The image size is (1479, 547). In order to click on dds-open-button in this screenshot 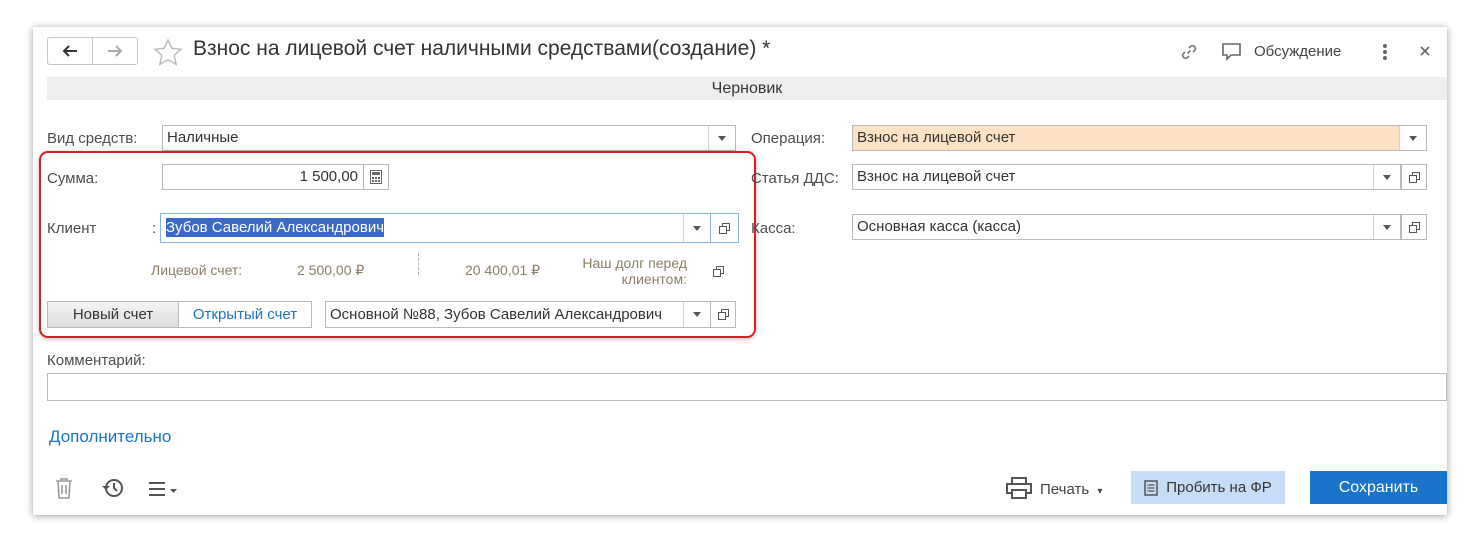, I will do `click(1414, 177)`.